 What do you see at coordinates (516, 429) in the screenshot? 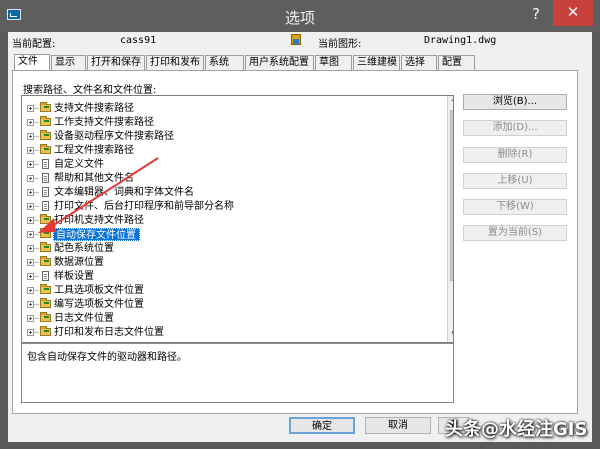
I see `watermark-text: 头条@水经注GIS` at bounding box center [516, 429].